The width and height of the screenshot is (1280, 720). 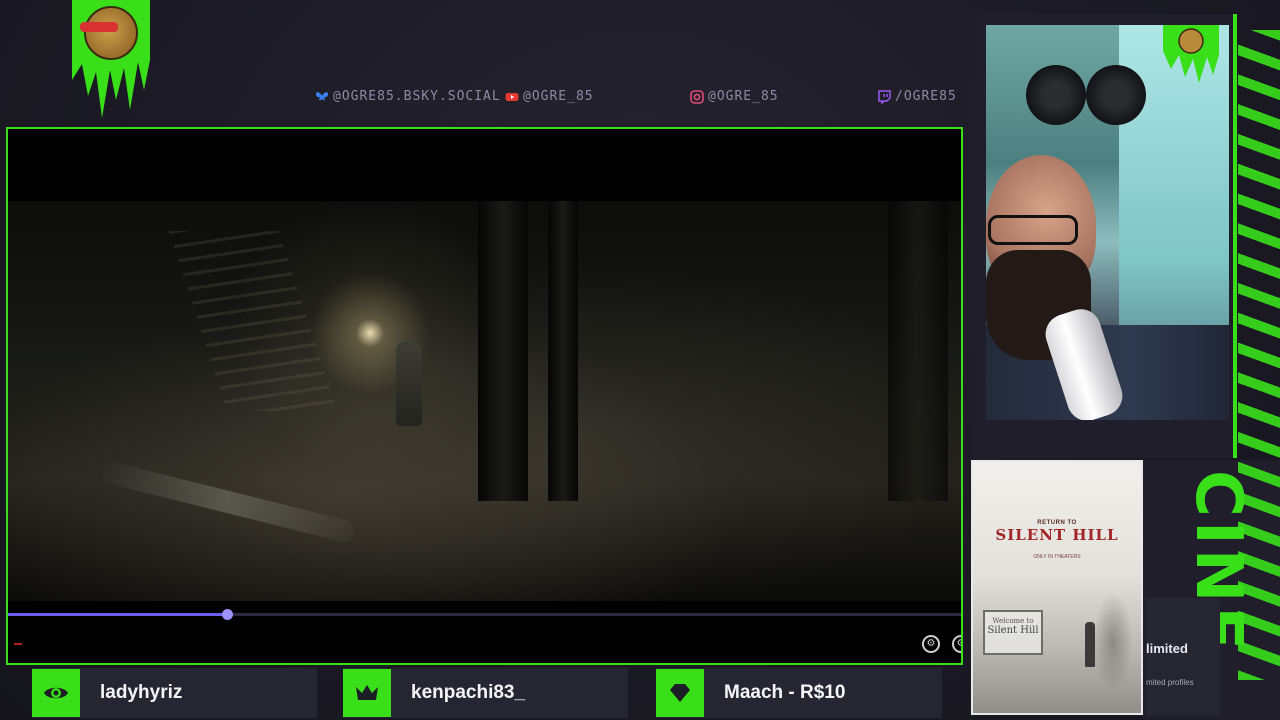 I want to click on social-twitch: /OGRE85, so click(x=917, y=96).